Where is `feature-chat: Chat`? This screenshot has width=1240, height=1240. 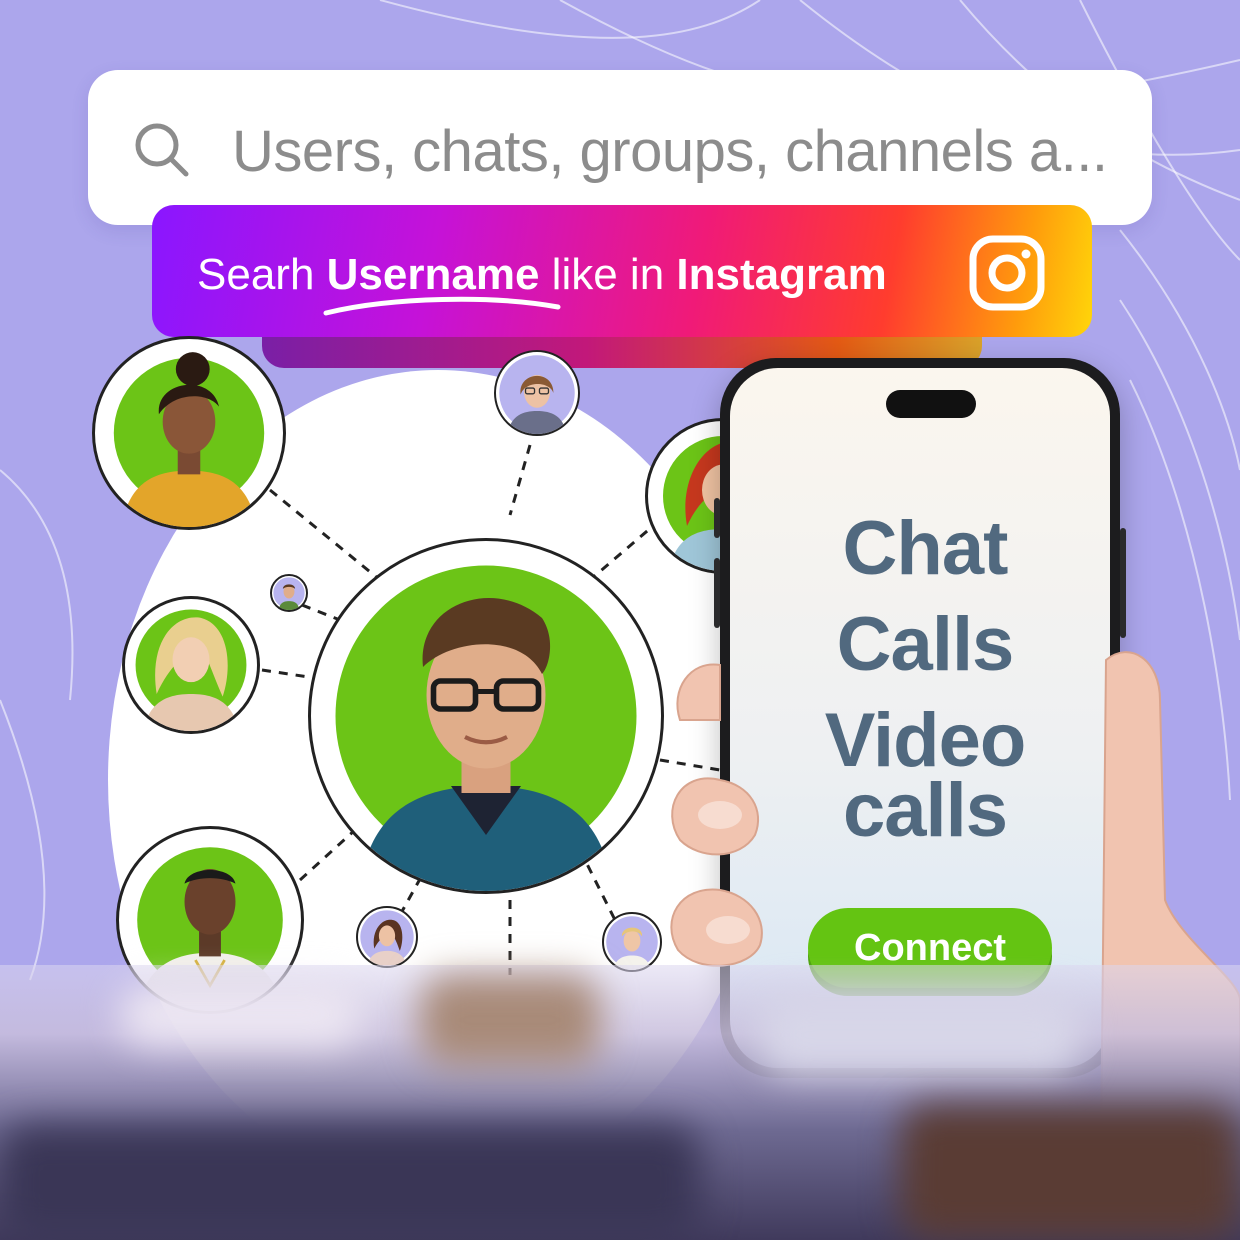
feature-chat: Chat is located at coordinates (925, 548).